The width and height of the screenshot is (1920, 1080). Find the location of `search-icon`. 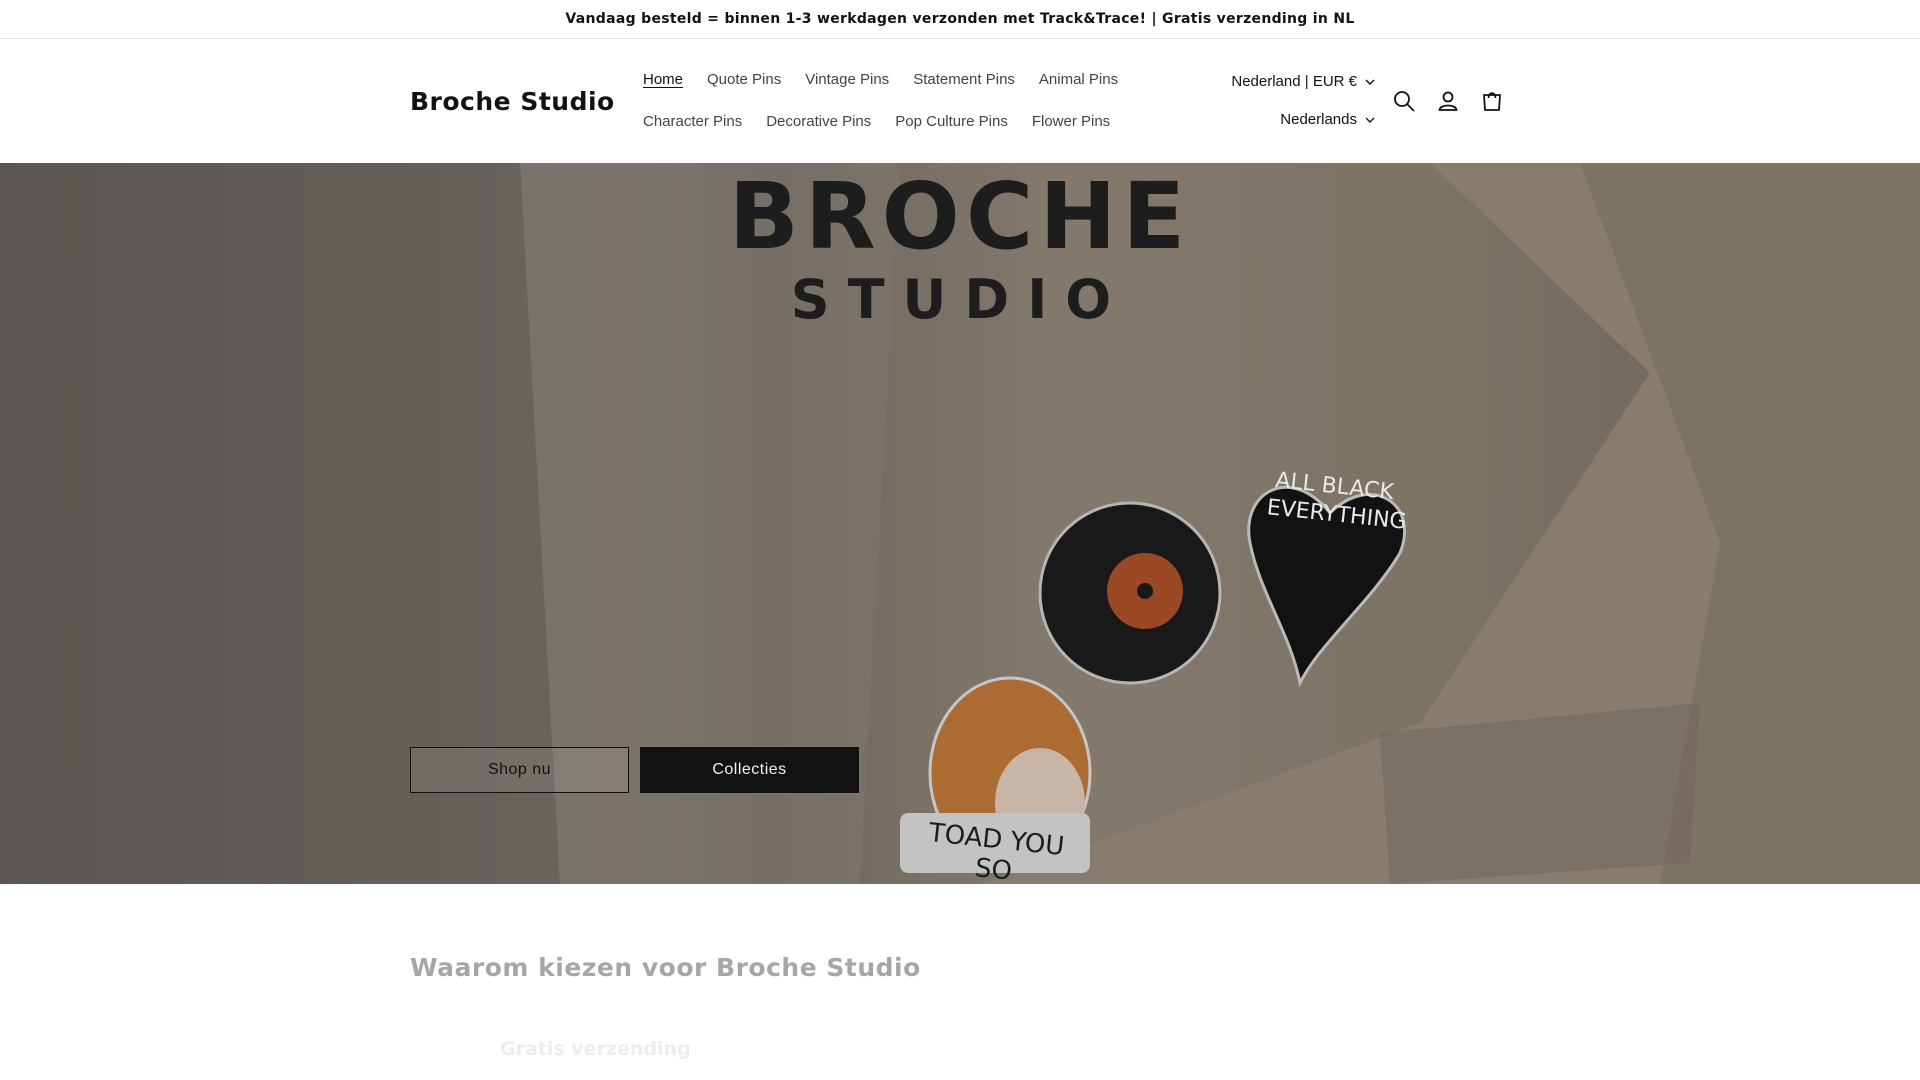

search-icon is located at coordinates (1404, 101).